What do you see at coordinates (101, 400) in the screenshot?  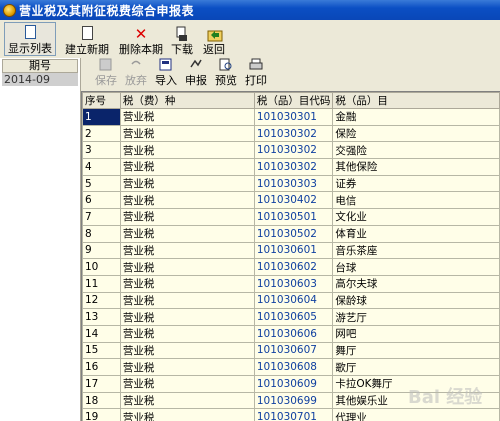 I see `cell-index: 18` at bounding box center [101, 400].